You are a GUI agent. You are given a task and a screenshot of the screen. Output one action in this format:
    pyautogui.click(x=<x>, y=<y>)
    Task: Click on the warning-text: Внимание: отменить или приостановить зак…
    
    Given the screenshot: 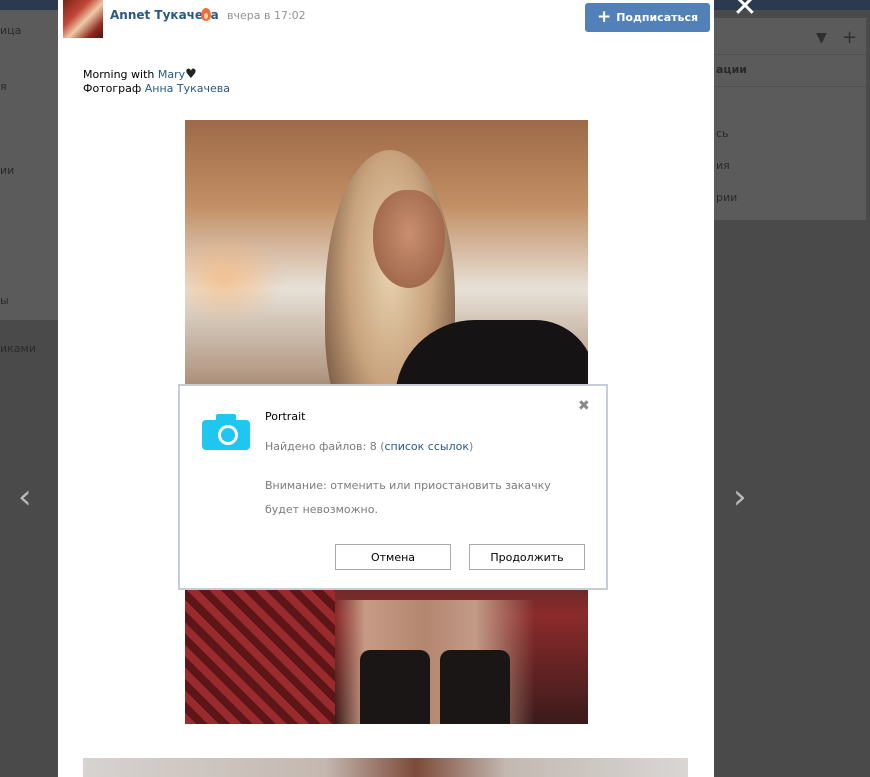 What is the action you would take?
    pyautogui.click(x=408, y=497)
    